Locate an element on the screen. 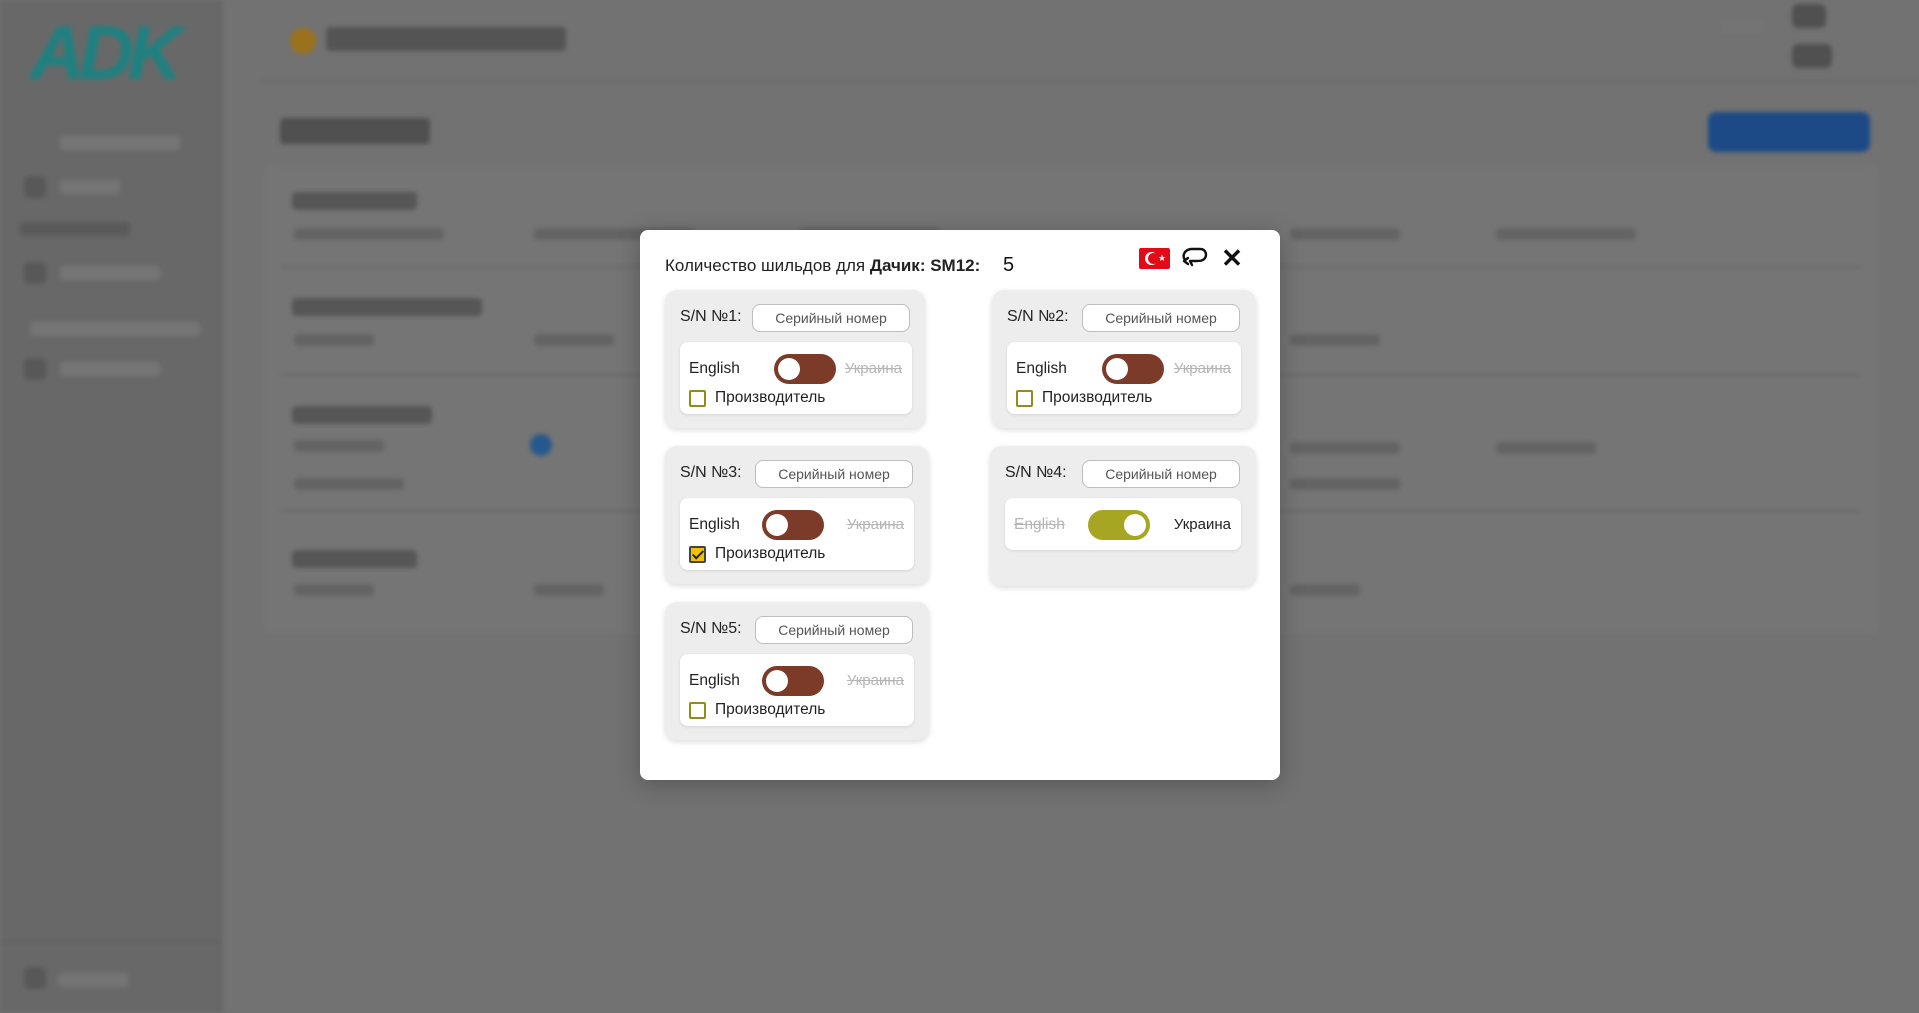 The width and height of the screenshot is (1919, 1013). serial-card-4: S/N №4: English Украина is located at coordinates (1123, 516).